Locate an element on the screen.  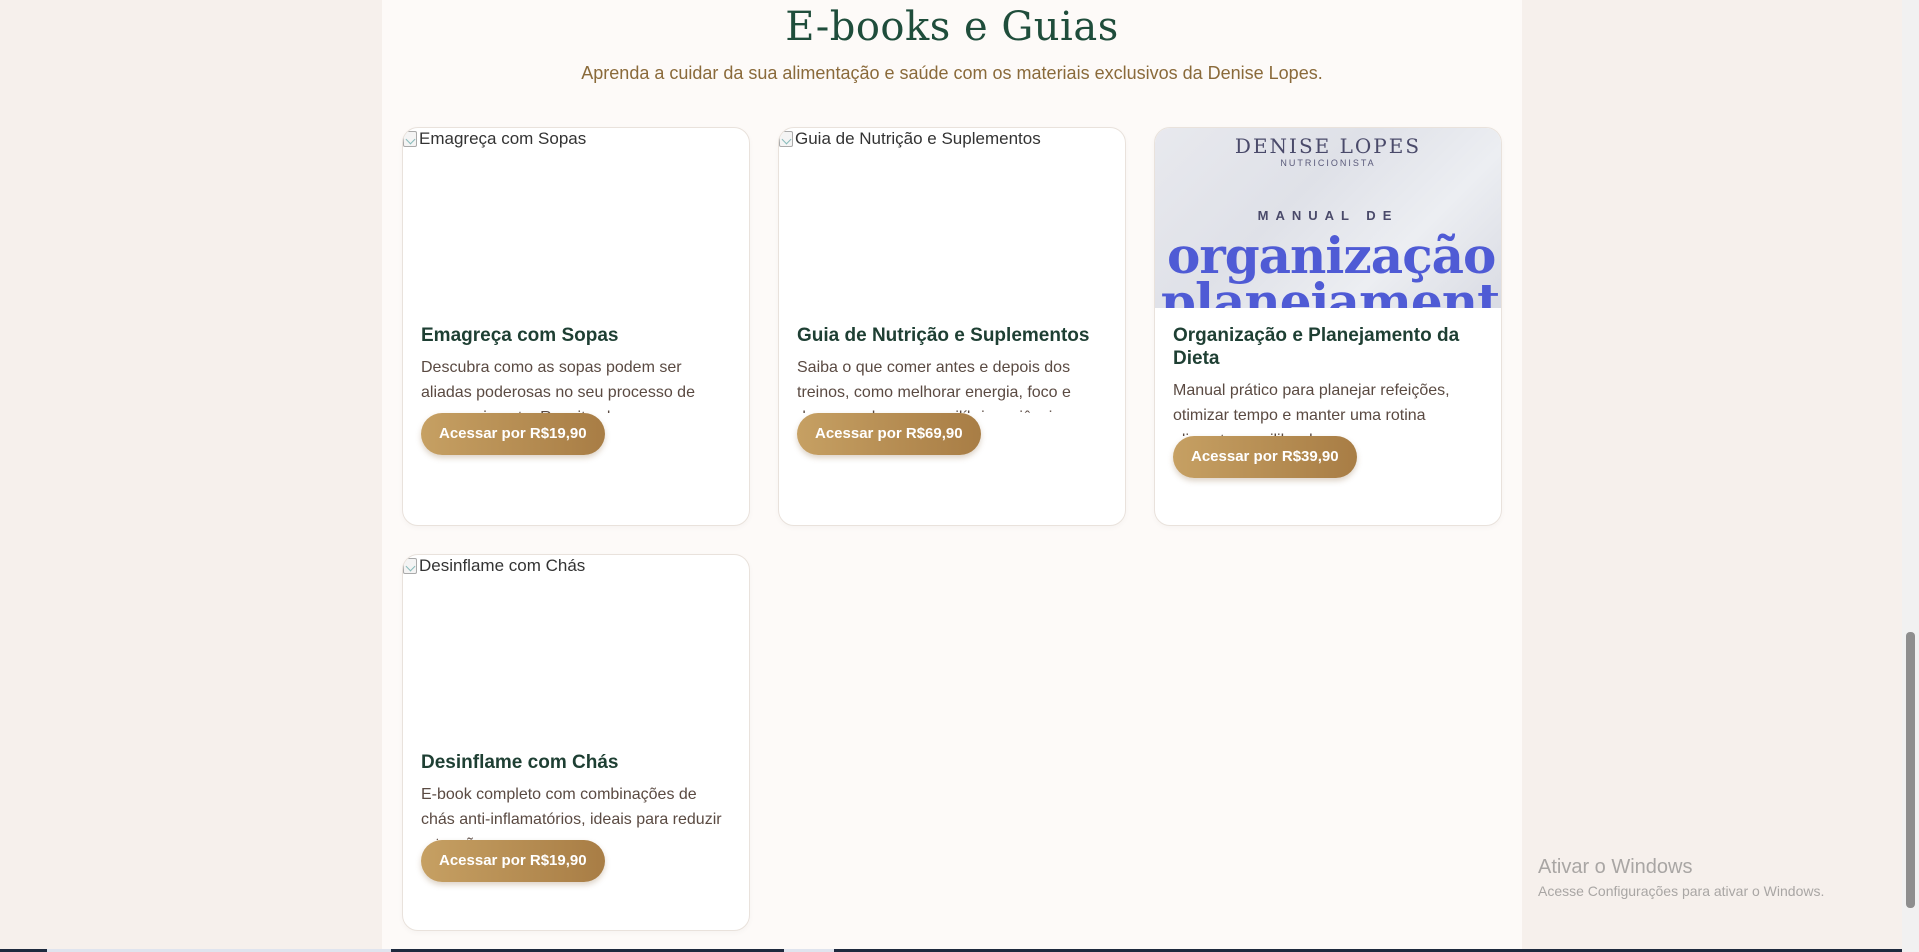
cover-manual-label: MANUAL DE is located at coordinates (1328, 215).